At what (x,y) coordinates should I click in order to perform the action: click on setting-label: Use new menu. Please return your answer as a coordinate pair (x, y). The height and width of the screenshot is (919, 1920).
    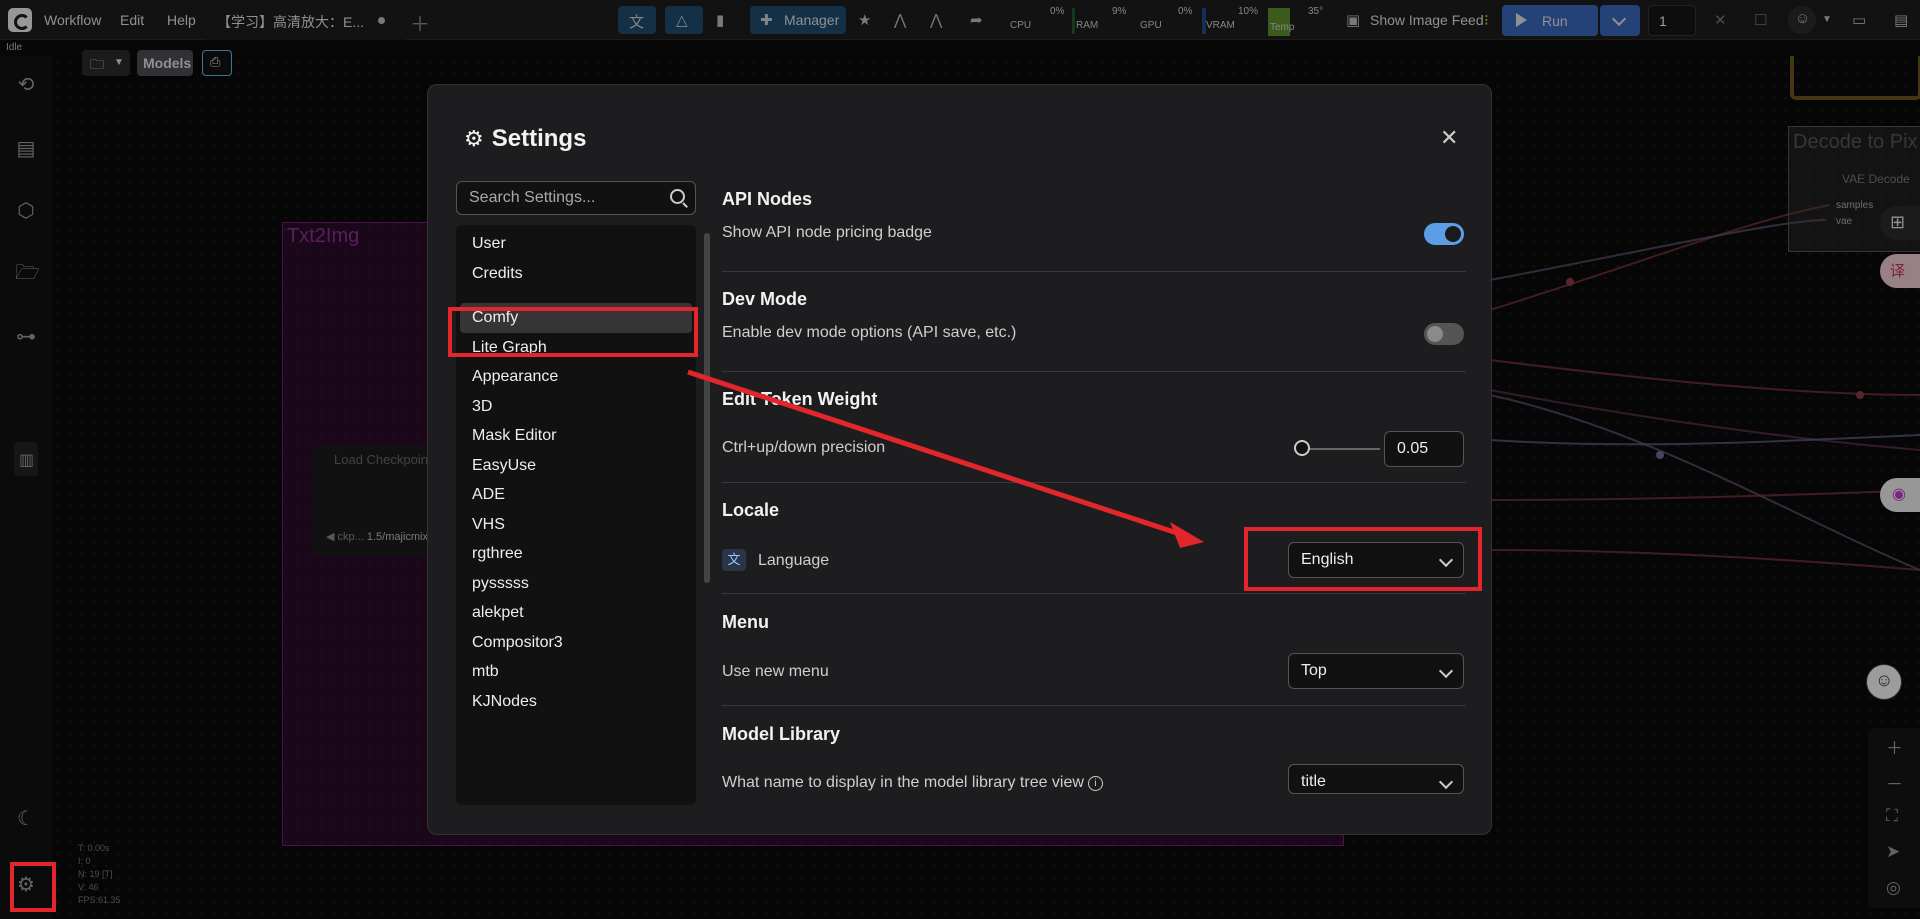
    Looking at the image, I should click on (775, 671).